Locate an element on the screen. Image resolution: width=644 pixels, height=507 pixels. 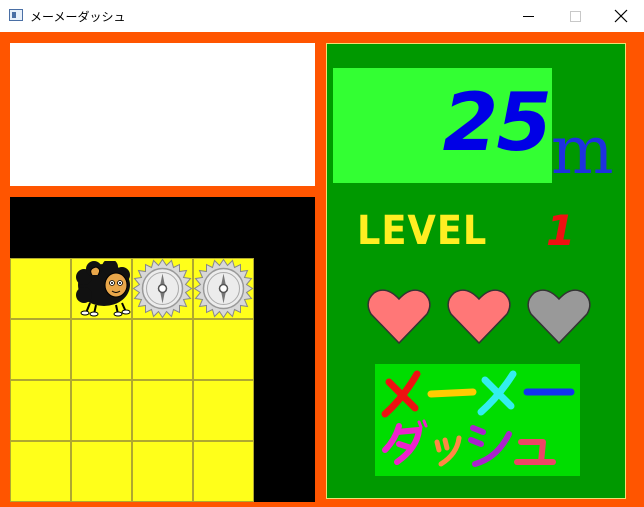
message-box is located at coordinates (162, 114).